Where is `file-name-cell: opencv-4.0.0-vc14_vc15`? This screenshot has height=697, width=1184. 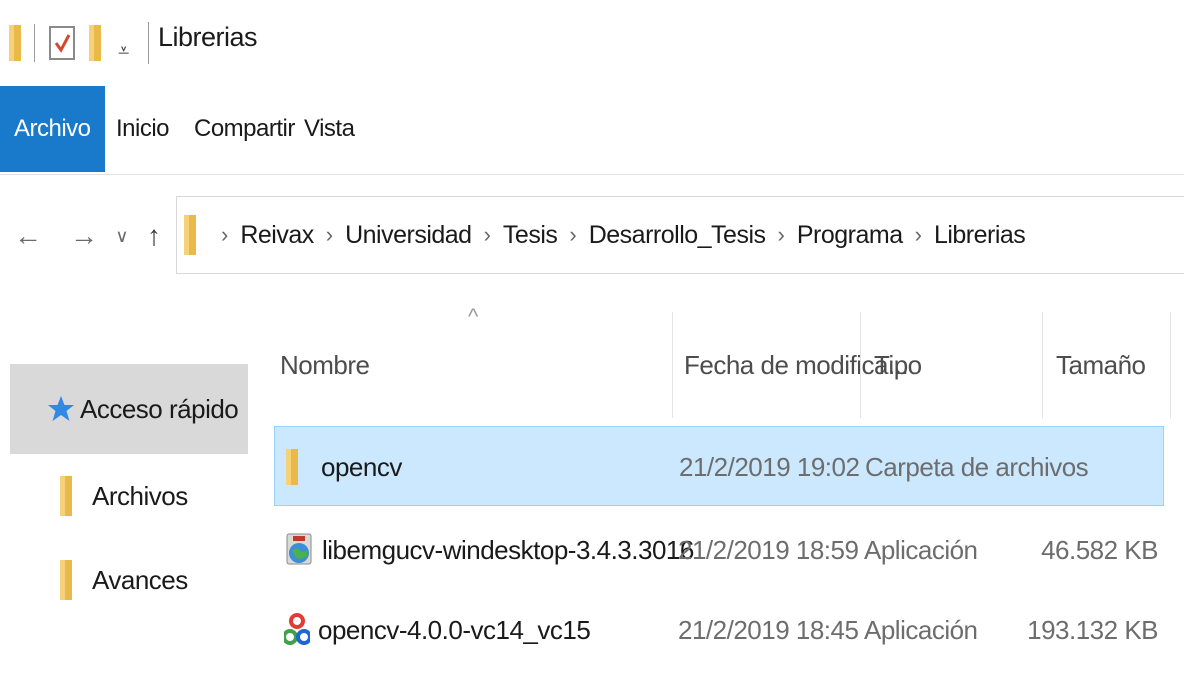
file-name-cell: opencv-4.0.0-vc14_vc15 is located at coordinates (437, 630).